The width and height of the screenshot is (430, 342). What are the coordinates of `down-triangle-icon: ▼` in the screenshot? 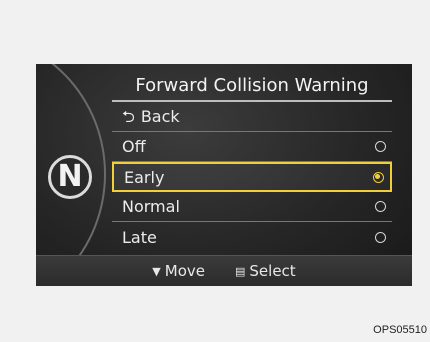 It's located at (156, 271).